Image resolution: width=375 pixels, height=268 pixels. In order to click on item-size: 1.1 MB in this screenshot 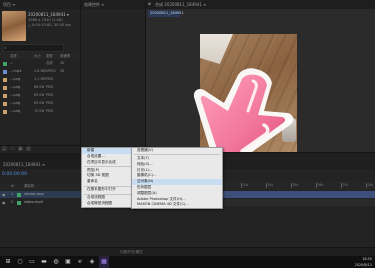, I will do `click(40, 79)`.